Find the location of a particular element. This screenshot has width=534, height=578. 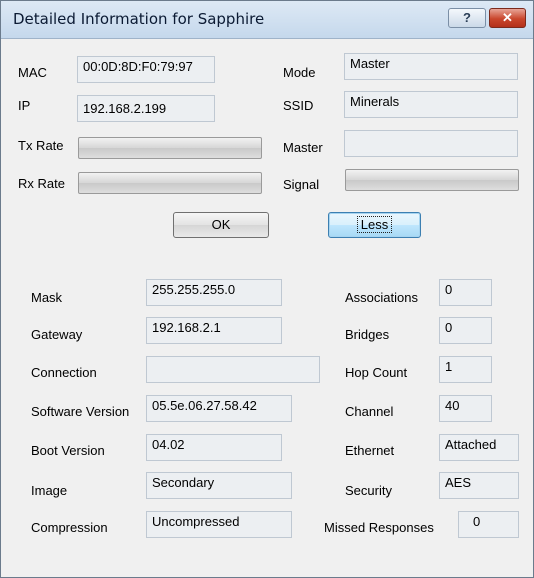

rxrate-bar is located at coordinates (170, 183).